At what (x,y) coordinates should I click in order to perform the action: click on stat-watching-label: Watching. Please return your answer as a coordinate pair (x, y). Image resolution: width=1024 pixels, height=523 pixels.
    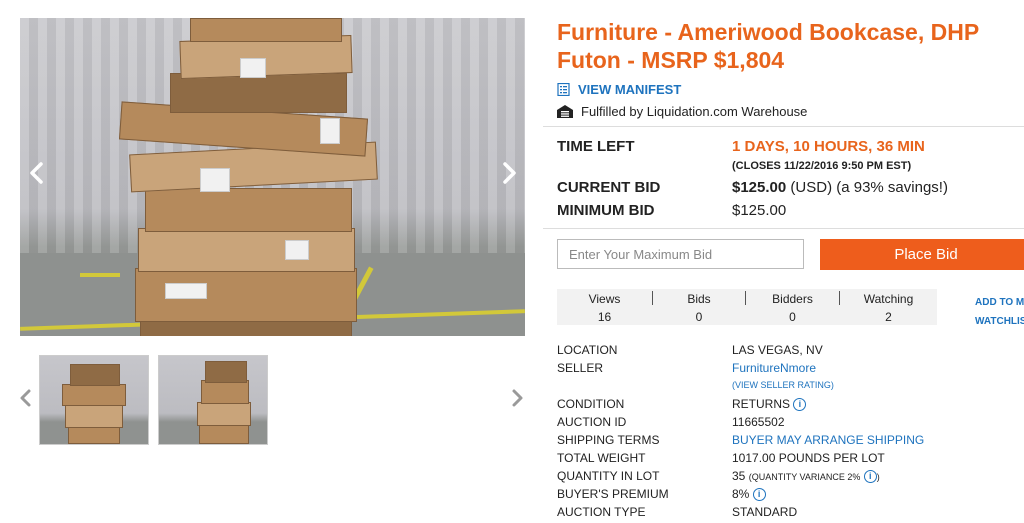
    Looking at the image, I should click on (888, 299).